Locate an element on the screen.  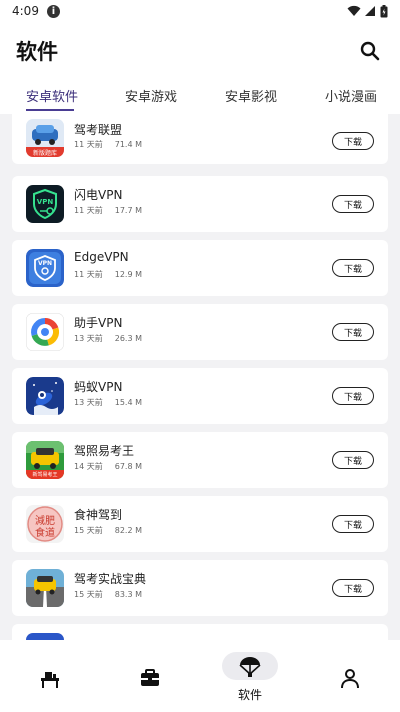
app-size: 83.3 M is located at coordinates (128, 594).